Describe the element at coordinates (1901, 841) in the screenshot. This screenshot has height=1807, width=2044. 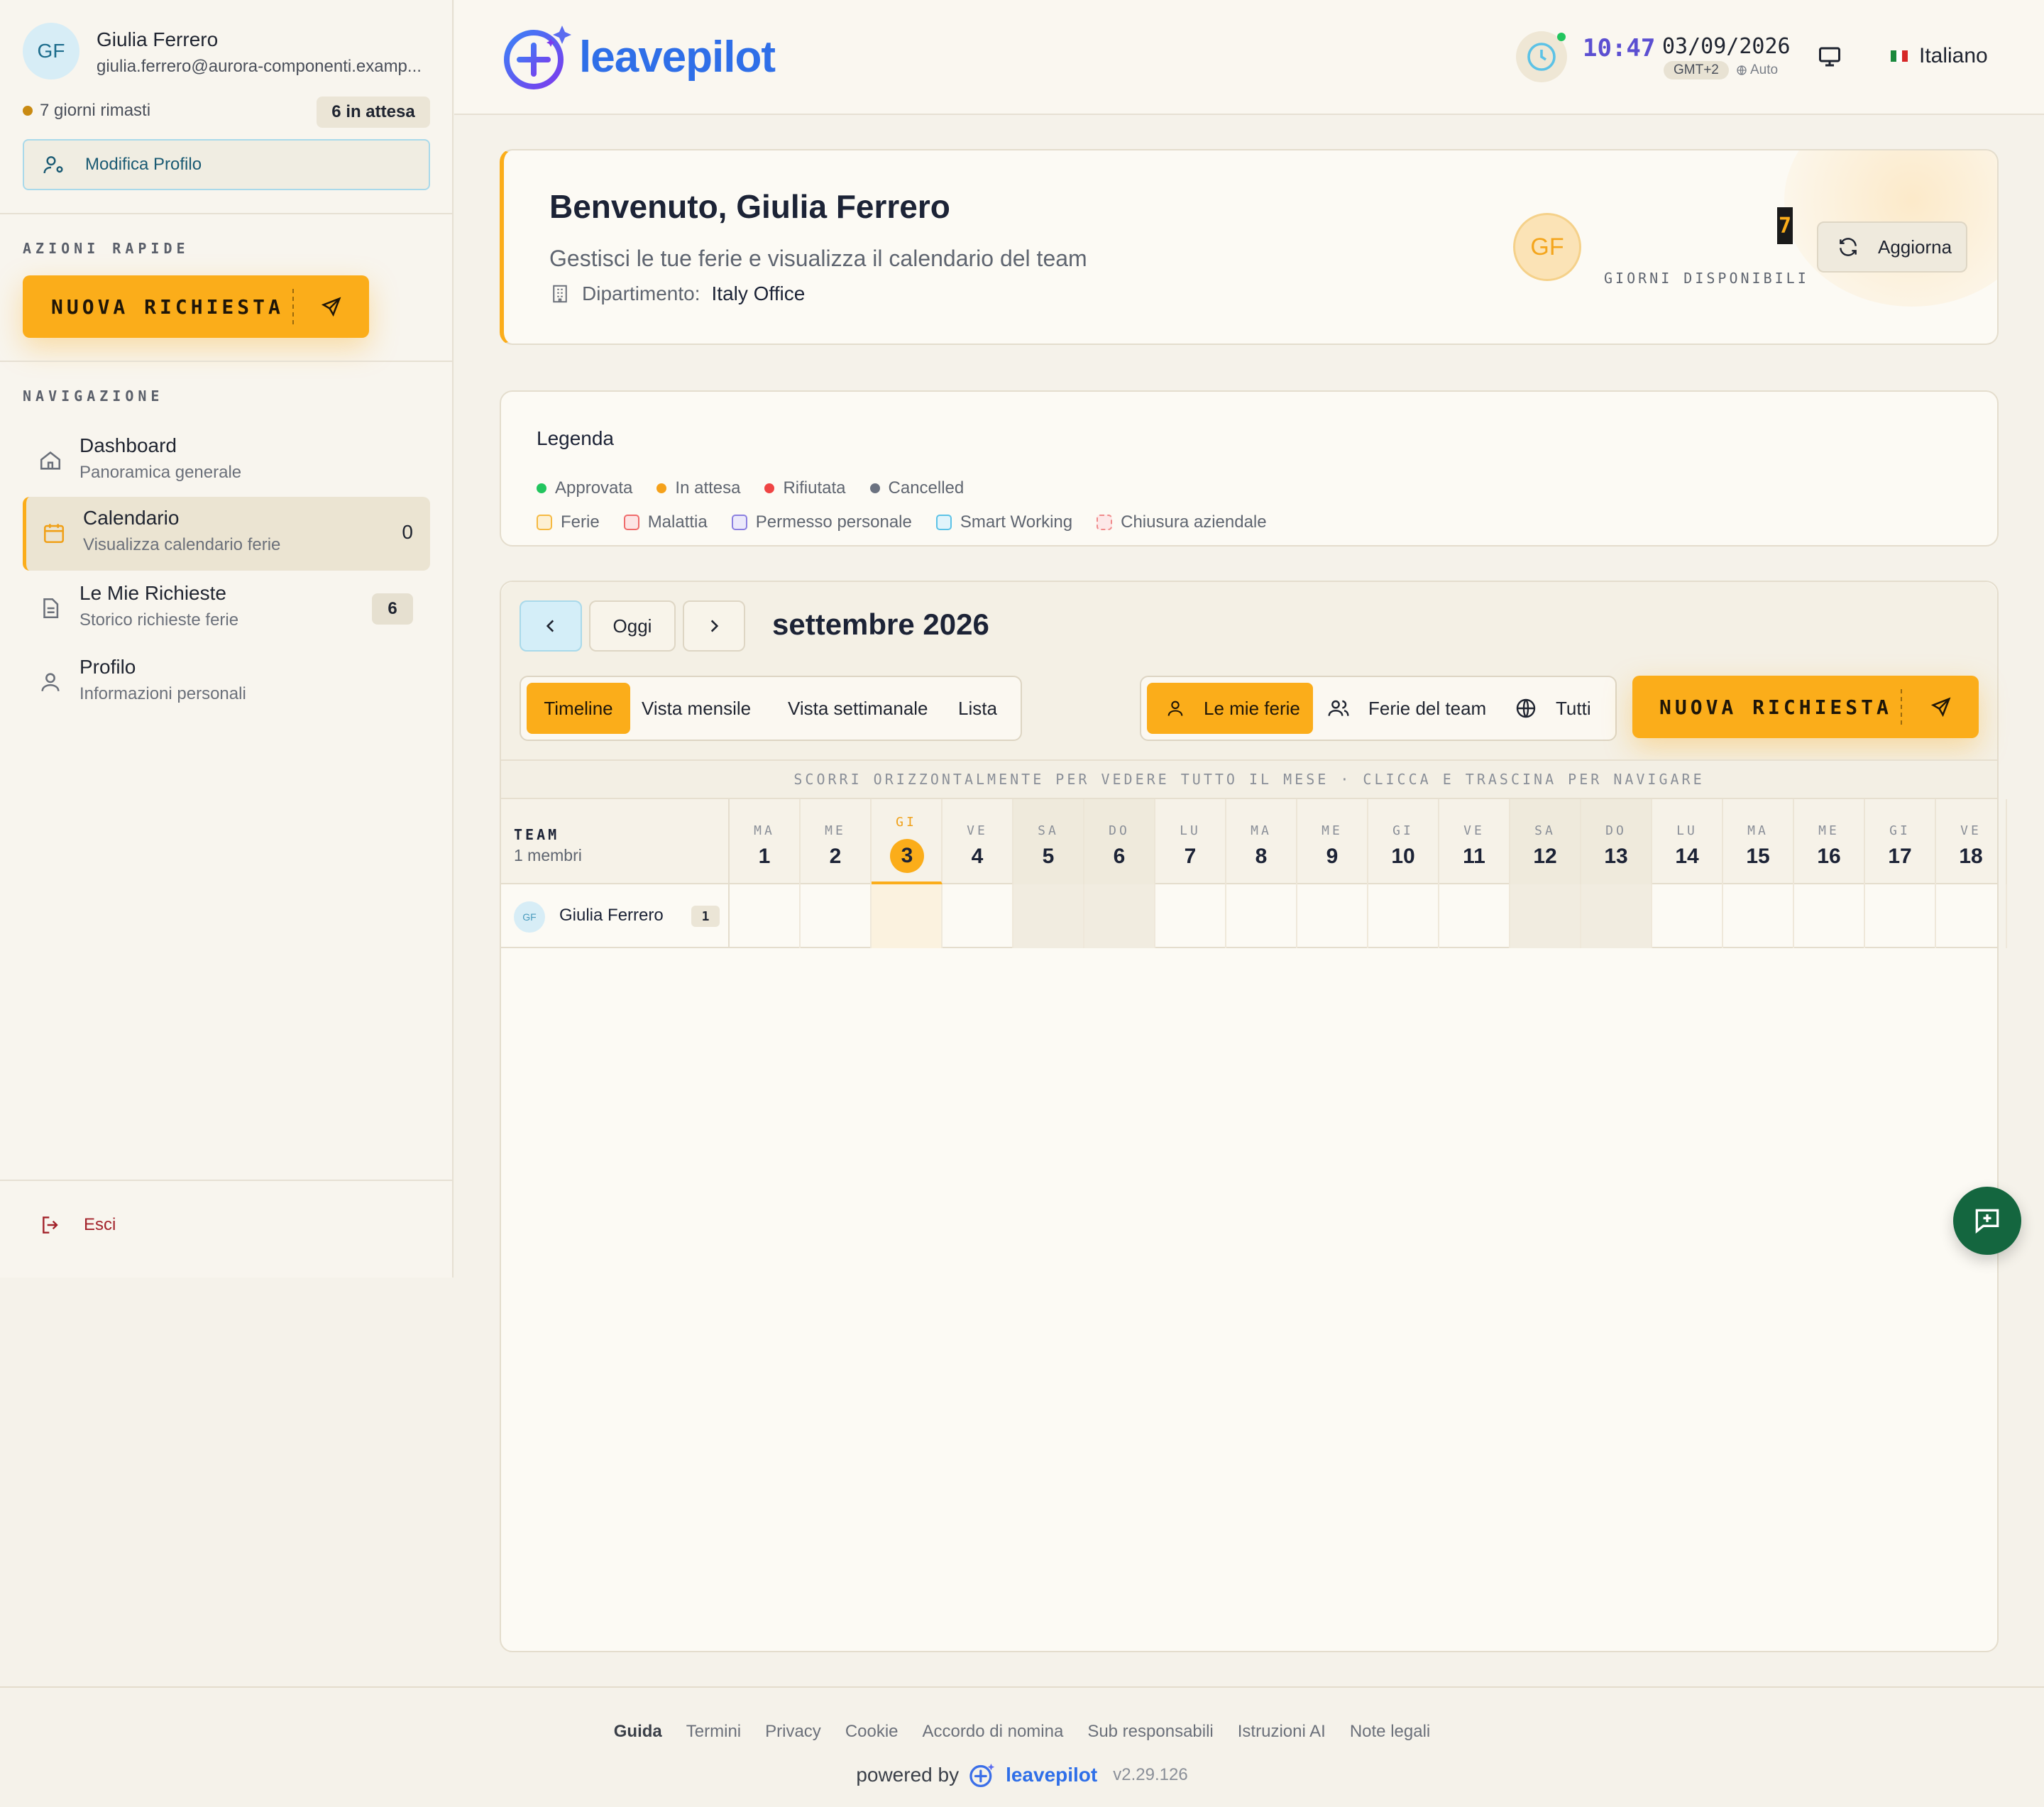
I see `day-header: GI 17` at that location.